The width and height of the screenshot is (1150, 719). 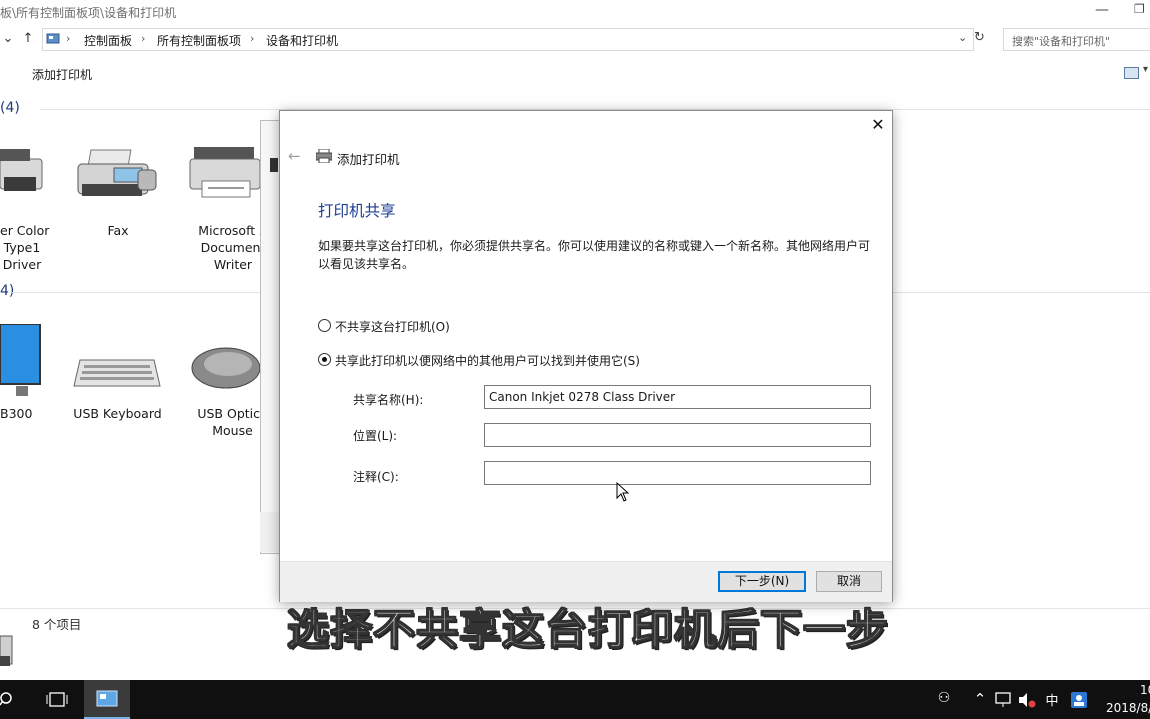 What do you see at coordinates (57, 624) in the screenshot?
I see `item-count: 8 个项目` at bounding box center [57, 624].